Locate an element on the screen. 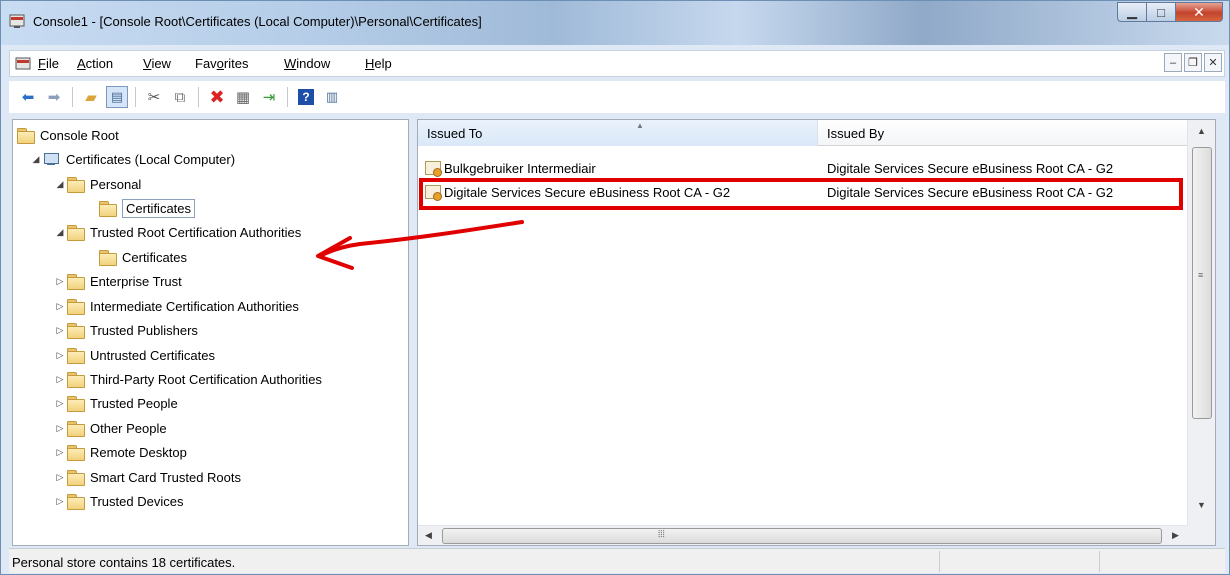  show-hide-action-pane-icon: ▥ is located at coordinates (332, 96).